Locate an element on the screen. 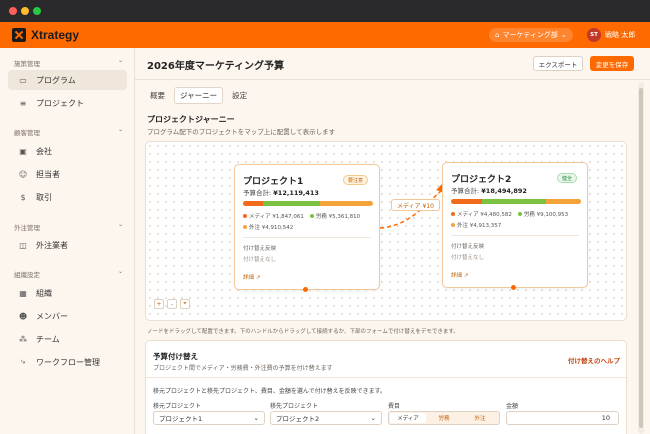 This screenshot has height=434, width=650. sidebar-item-deal: $ 取引 is located at coordinates (67, 197).